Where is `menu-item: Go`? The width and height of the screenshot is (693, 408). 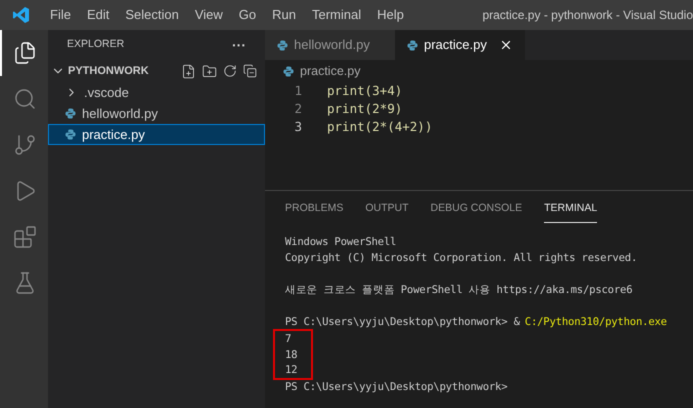 menu-item: Go is located at coordinates (247, 15).